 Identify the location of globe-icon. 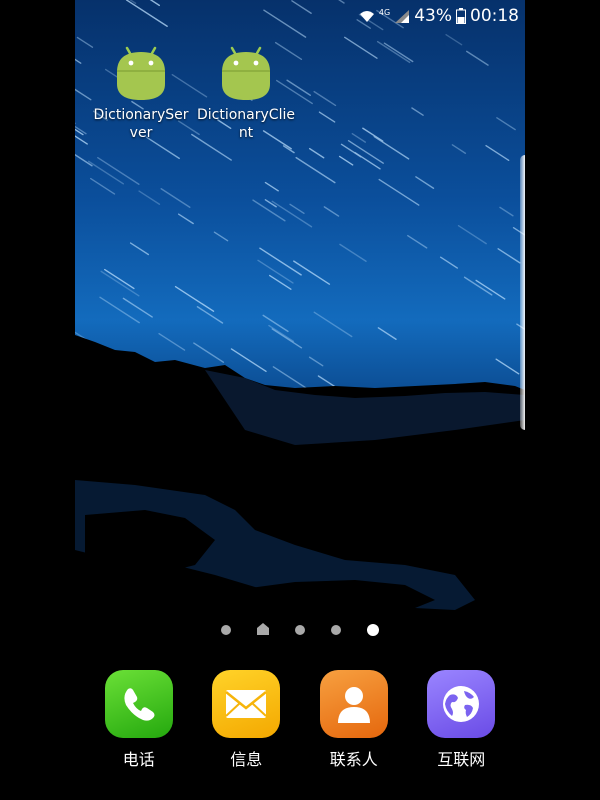
(461, 704).